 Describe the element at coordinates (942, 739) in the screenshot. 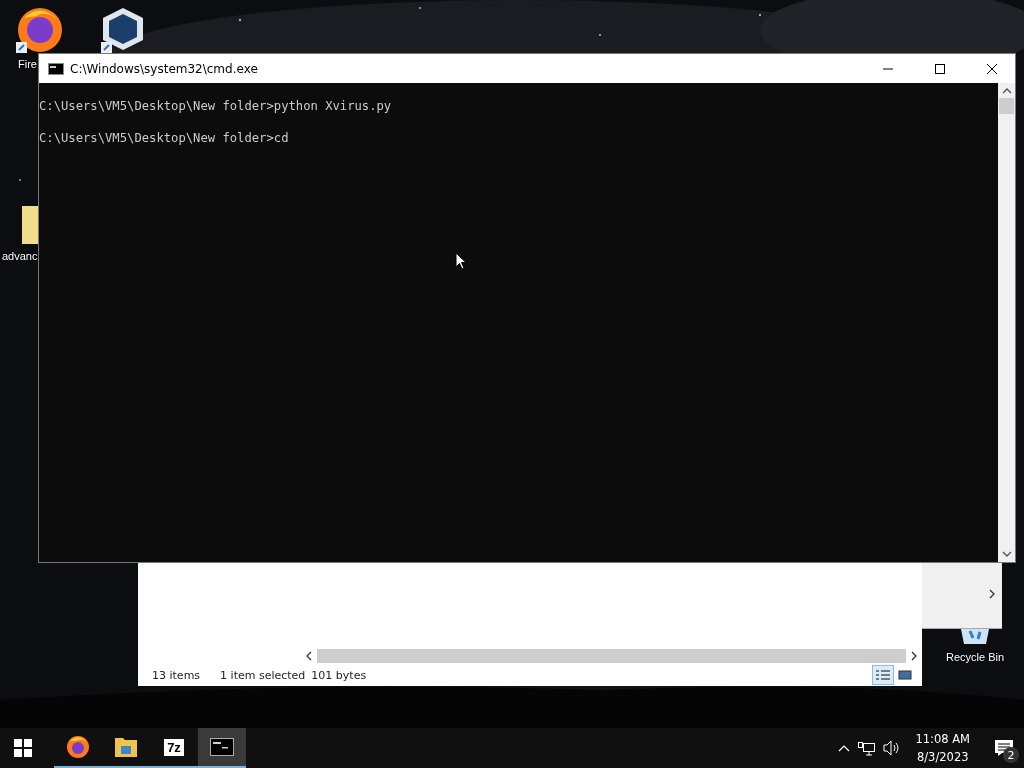

I see `clock-time: 11:08 AM` at that location.